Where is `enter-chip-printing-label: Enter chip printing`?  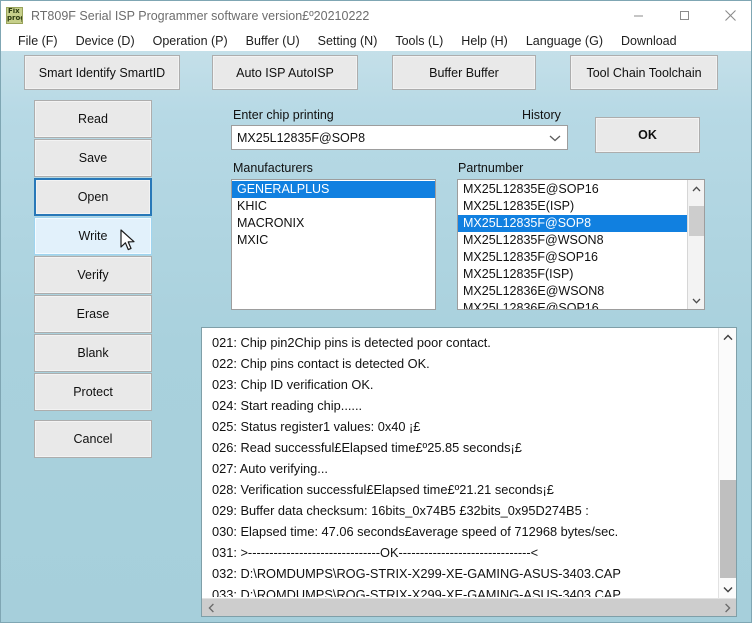
enter-chip-printing-label: Enter chip printing is located at coordinates (283, 115).